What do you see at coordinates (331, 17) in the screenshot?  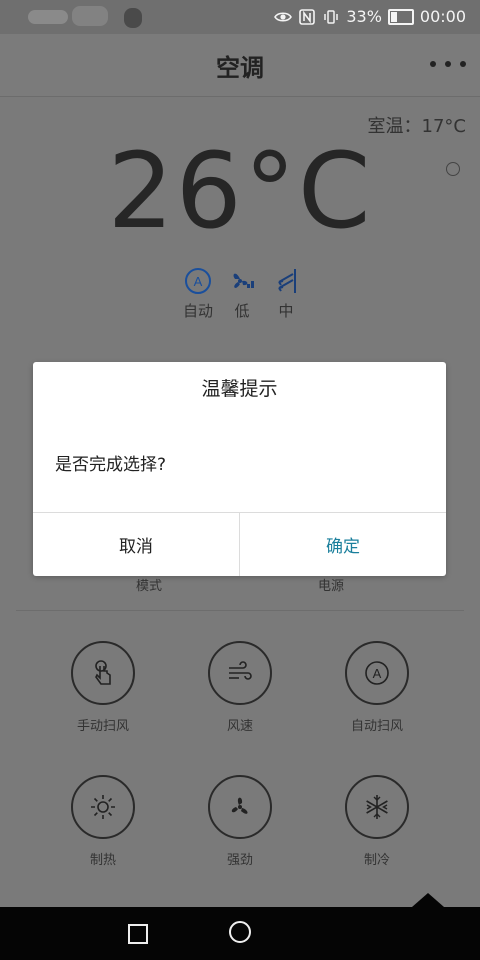 I see `vibrate-icon` at bounding box center [331, 17].